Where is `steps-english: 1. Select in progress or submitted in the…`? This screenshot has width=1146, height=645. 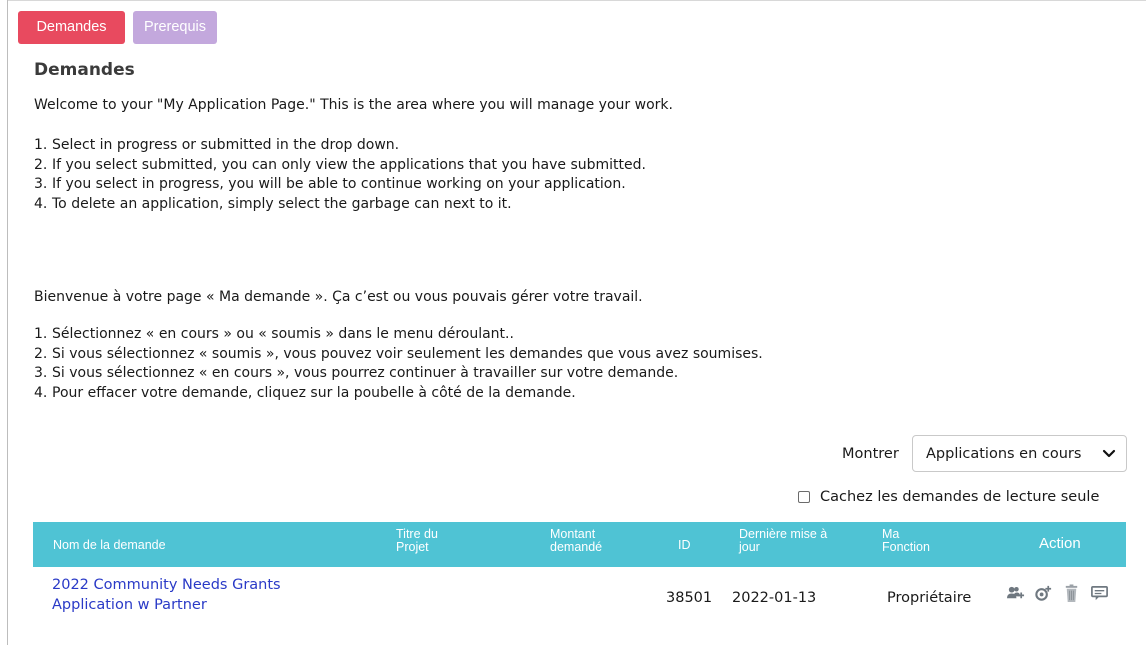
steps-english: 1. Select in progress or submitted in the… is located at coordinates (340, 175).